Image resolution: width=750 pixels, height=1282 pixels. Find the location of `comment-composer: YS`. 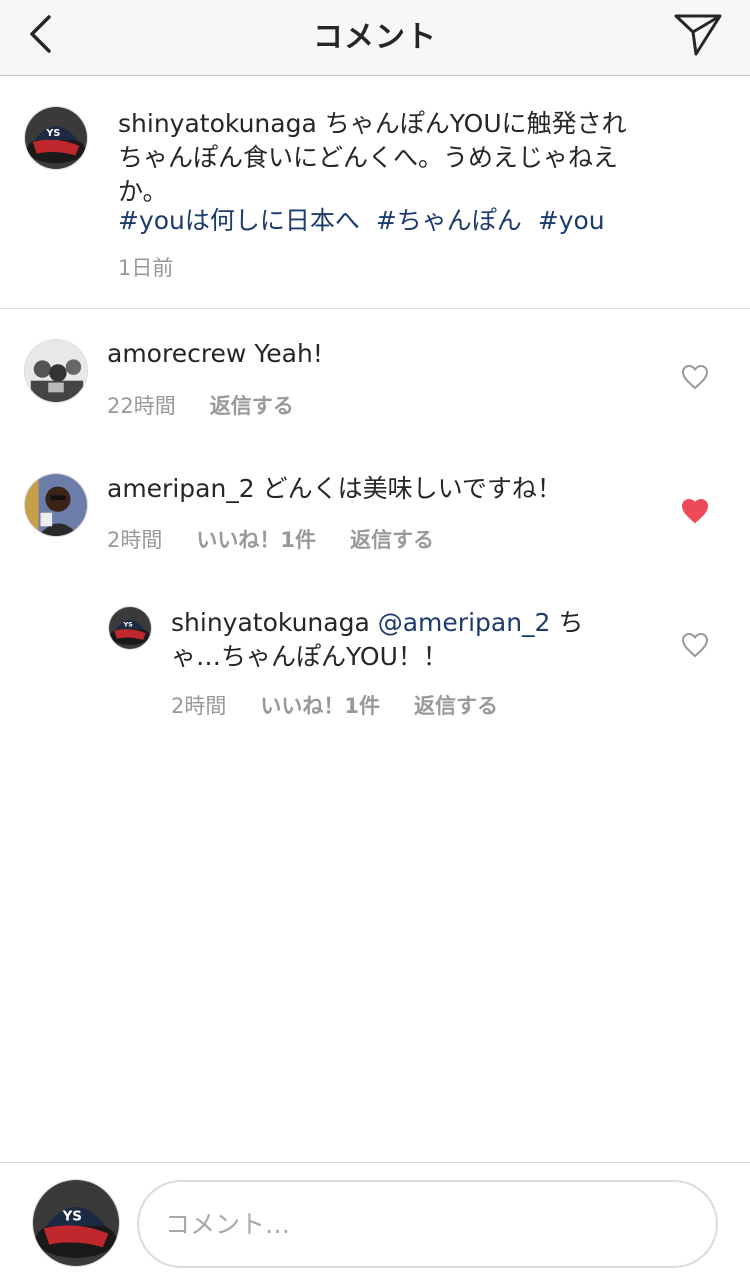

comment-composer: YS is located at coordinates (375, 1222).